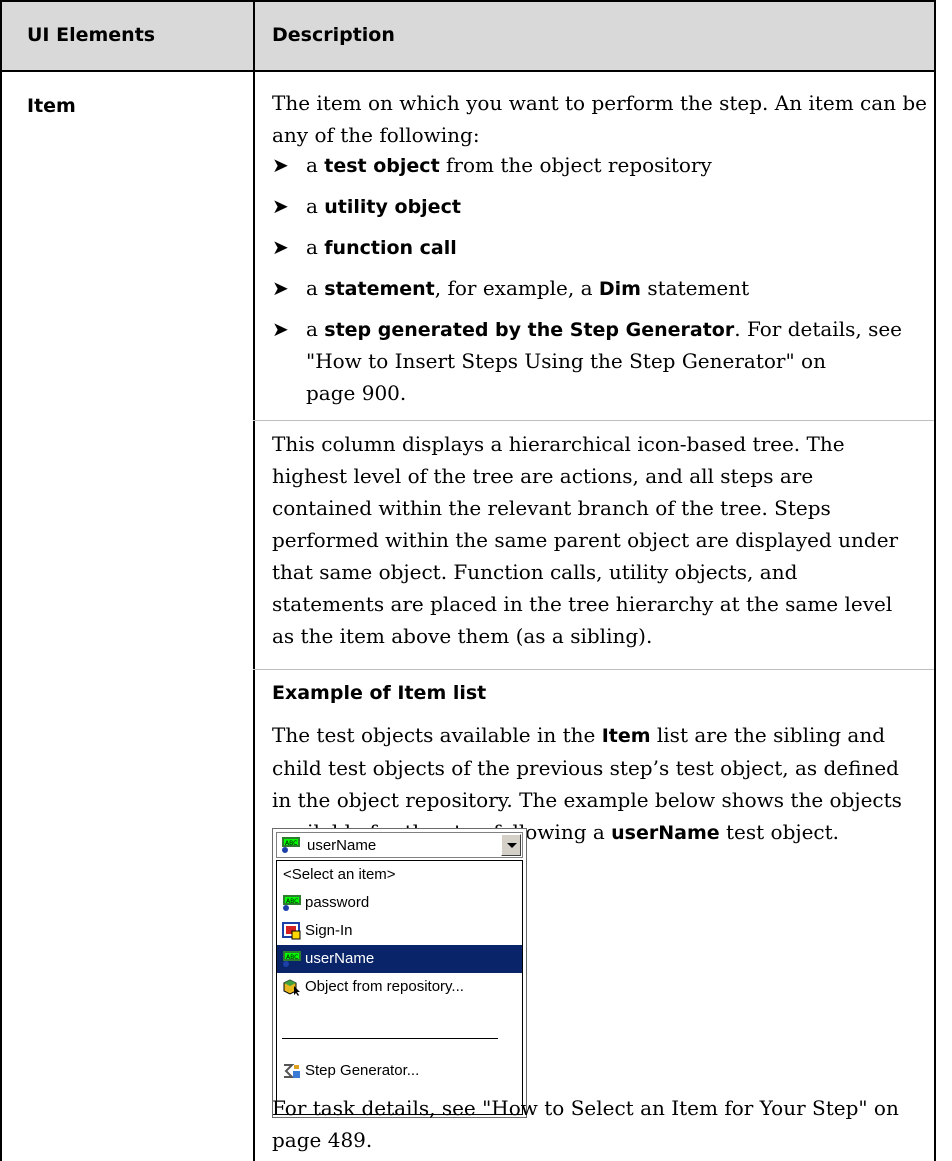  I want to click on bullet-bold-text: utility object, so click(392, 207).